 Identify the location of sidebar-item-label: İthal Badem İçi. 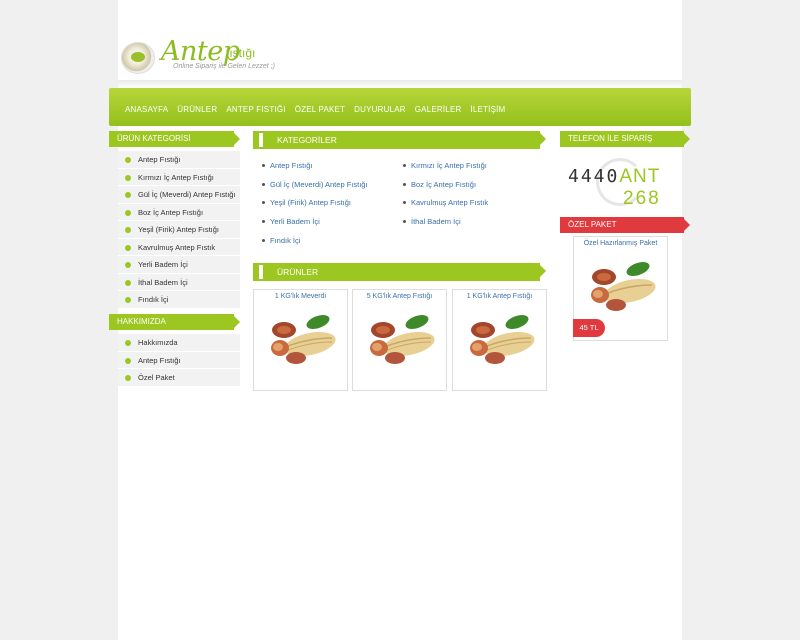
(163, 282).